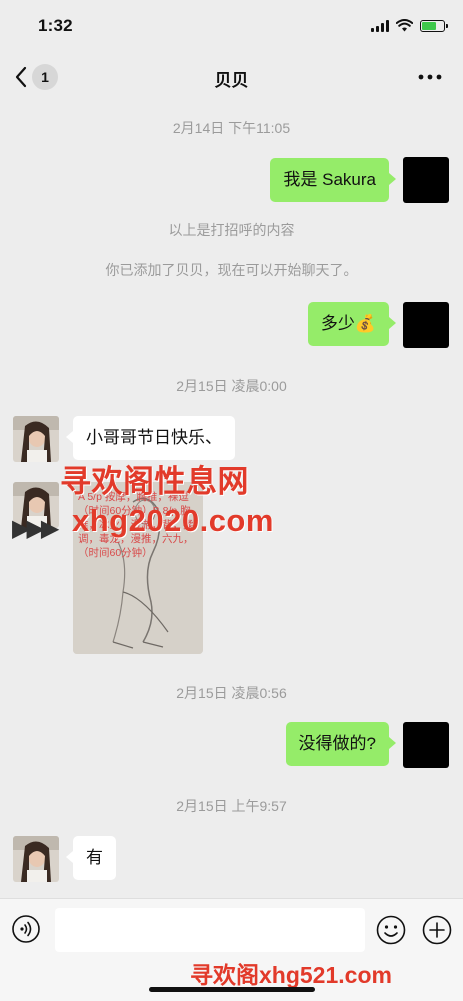 Image resolution: width=463 pixels, height=1001 pixels. What do you see at coordinates (150, 438) in the screenshot?
I see `message-bubble-incoming: 小哥哥节日快乐、` at bounding box center [150, 438].